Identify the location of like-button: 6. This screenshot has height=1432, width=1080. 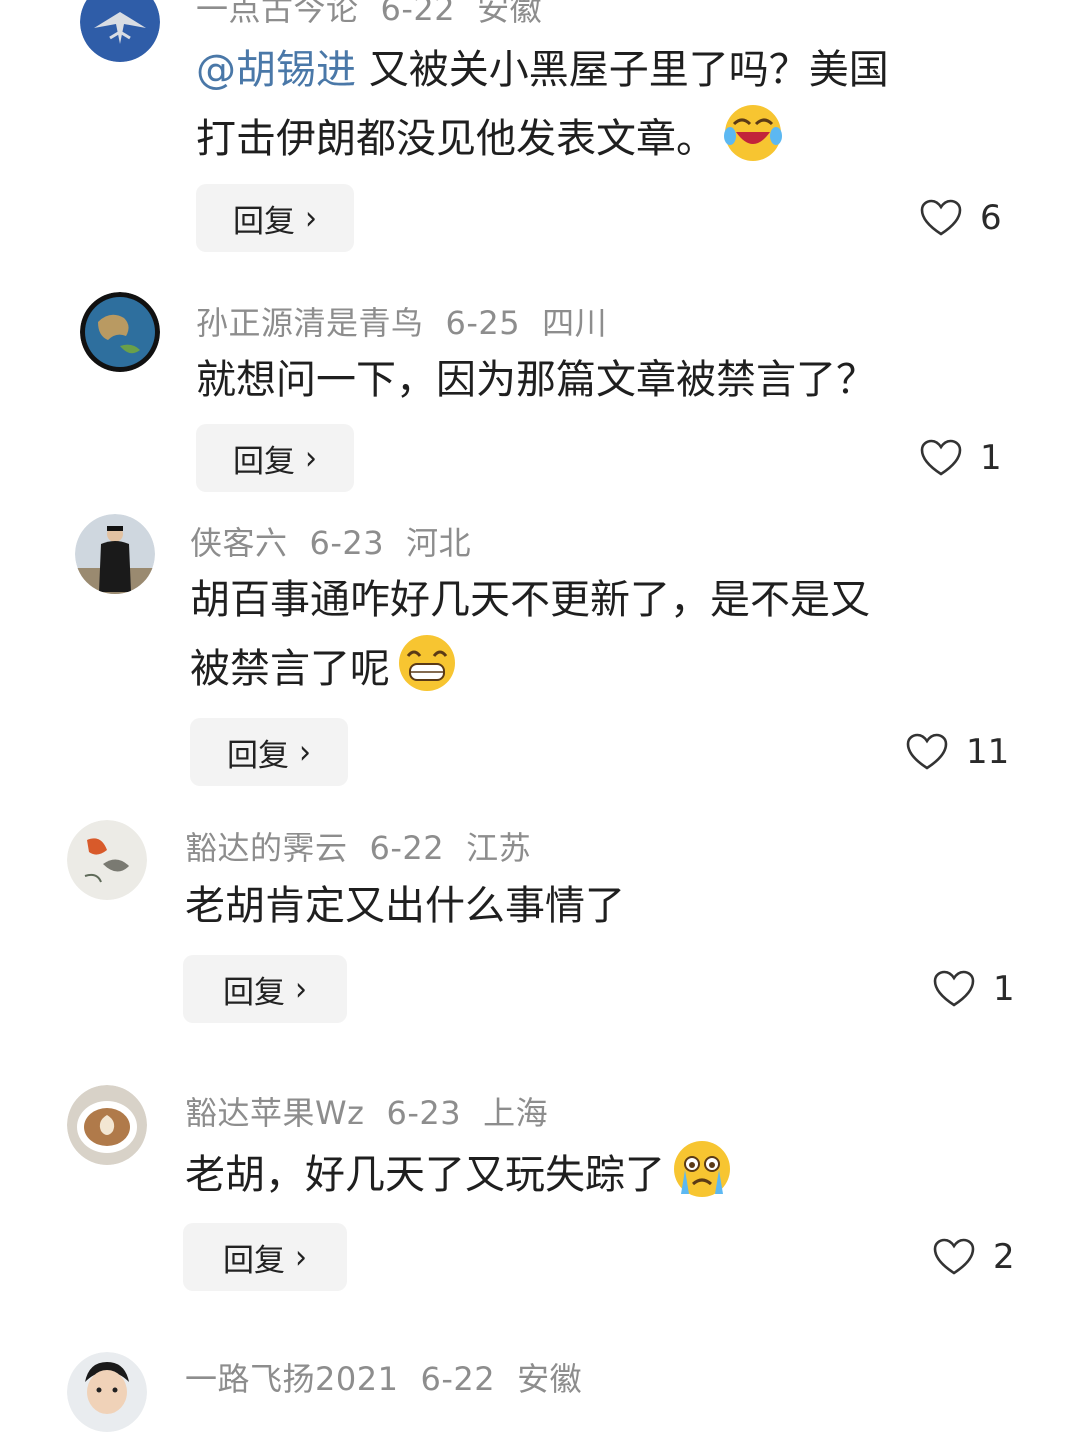
(961, 218).